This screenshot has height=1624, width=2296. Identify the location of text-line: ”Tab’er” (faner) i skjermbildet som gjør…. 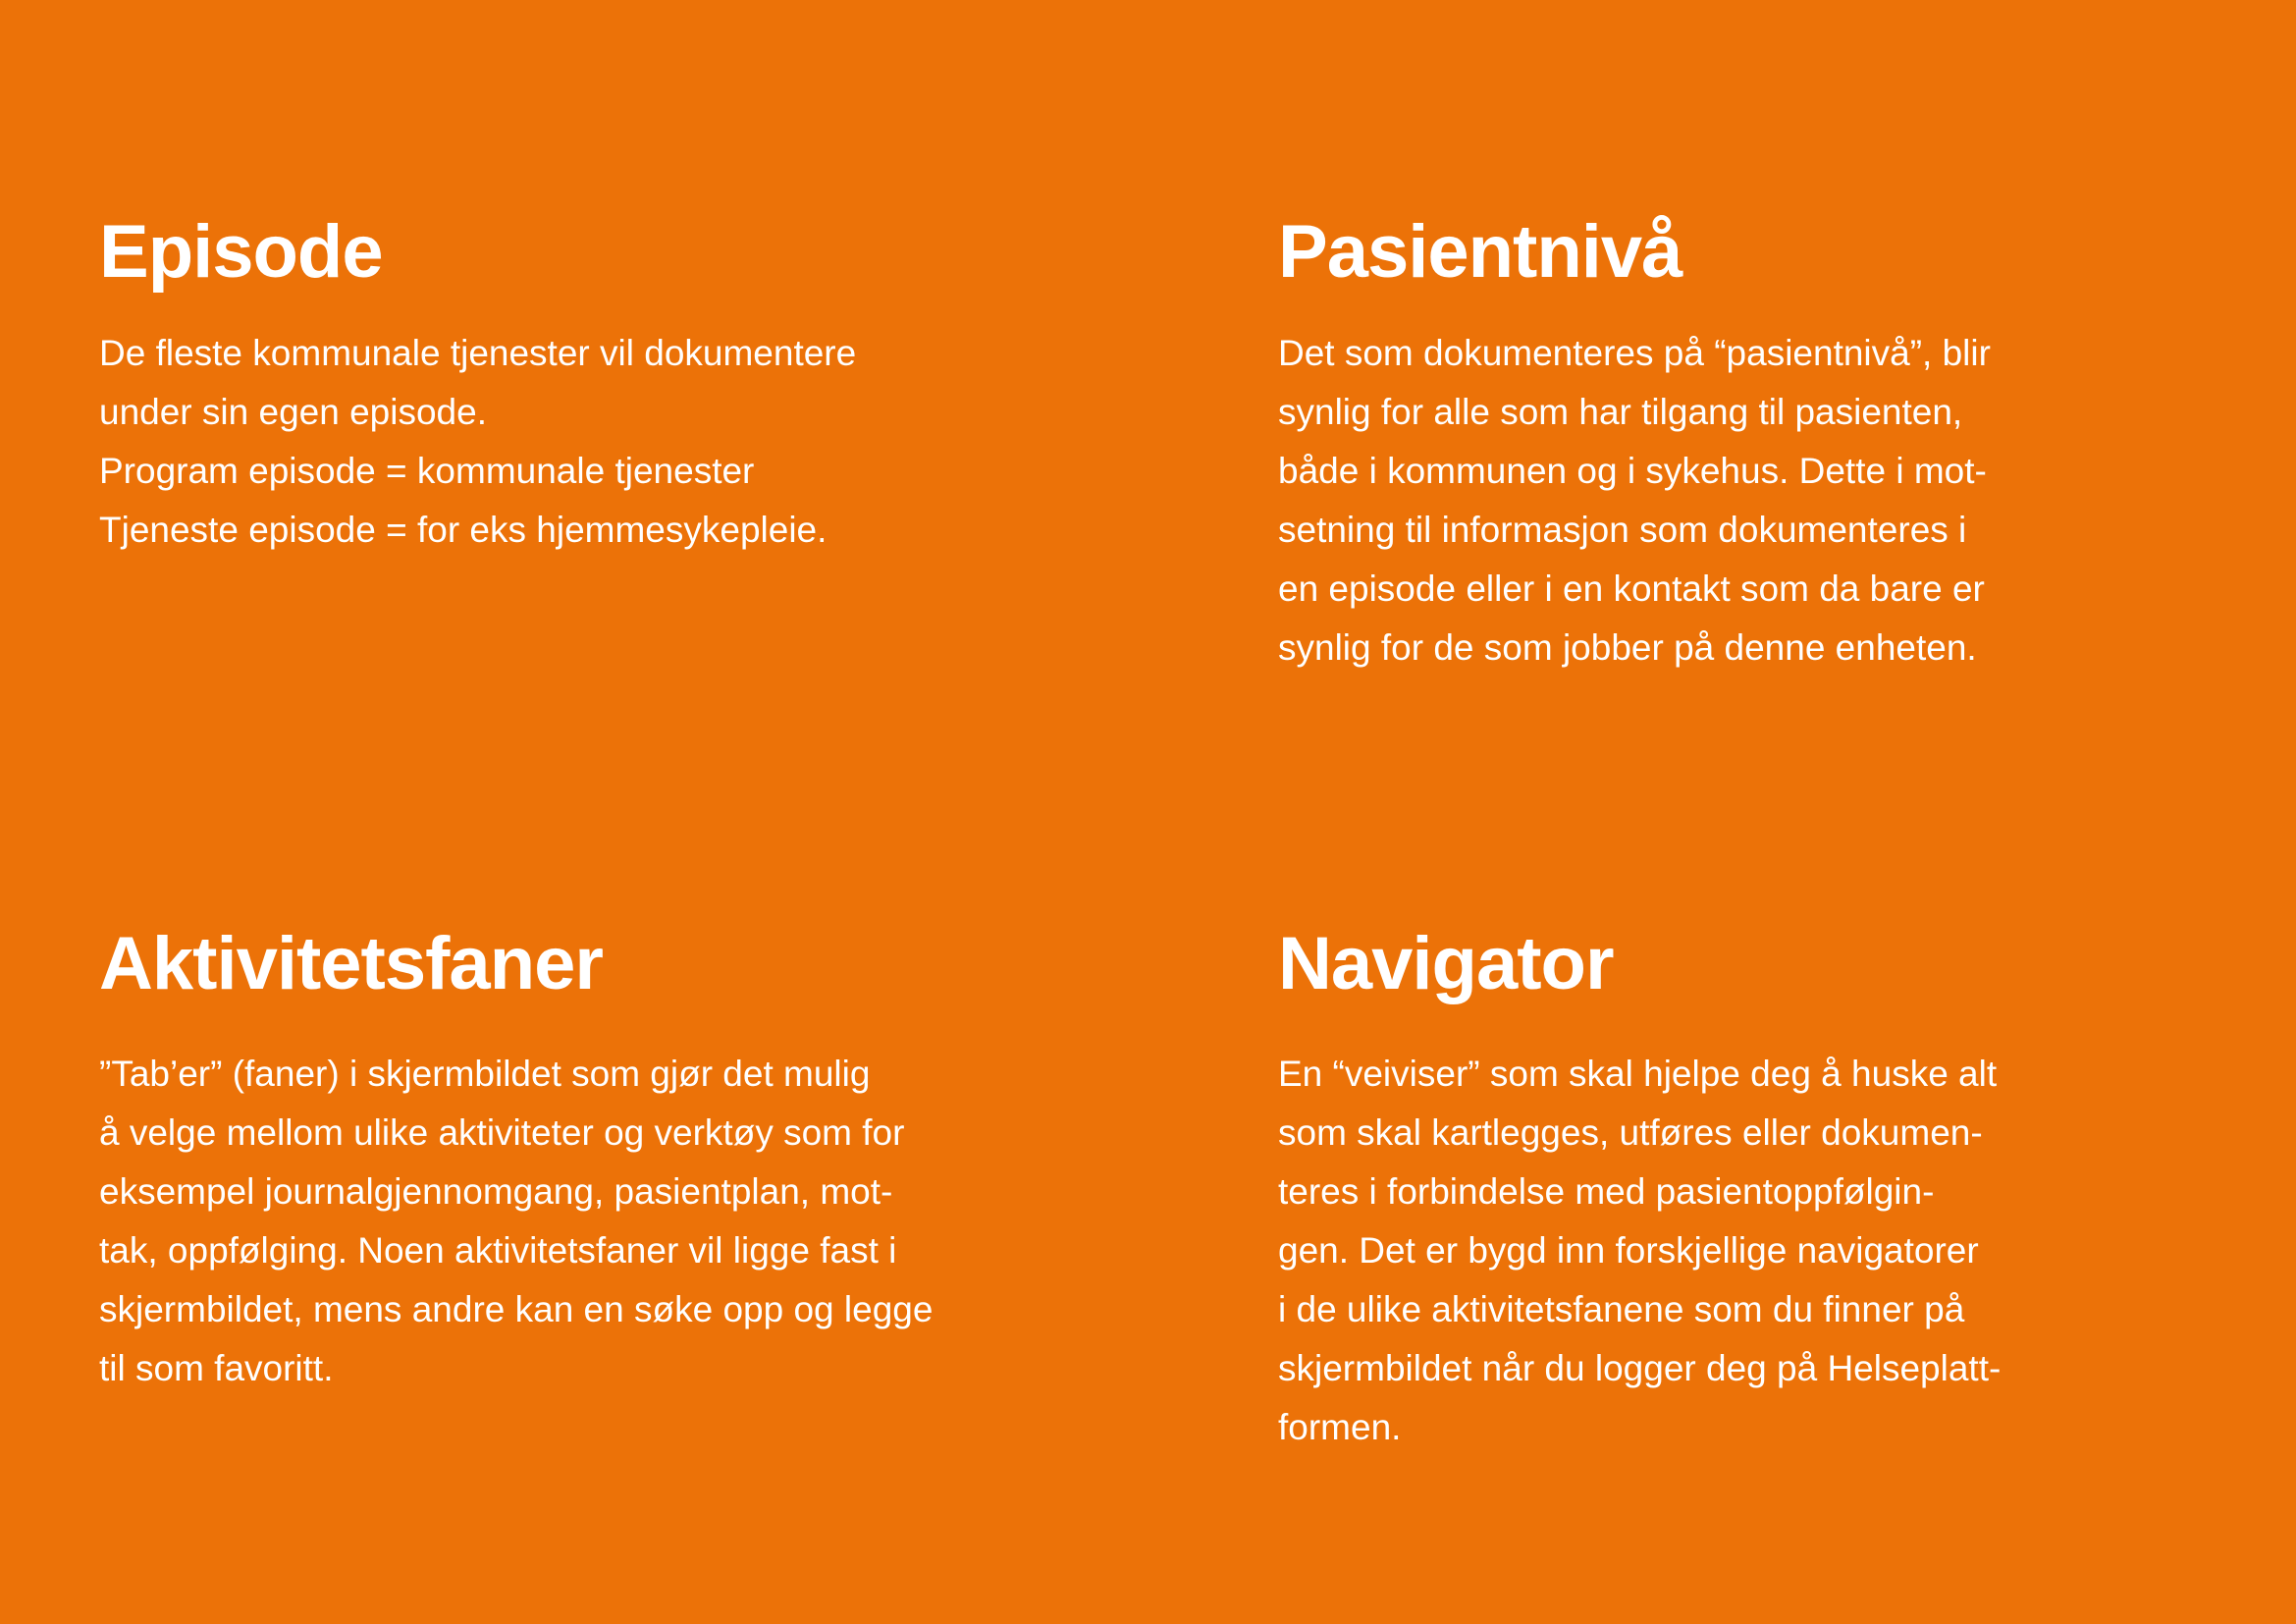
(485, 1074).